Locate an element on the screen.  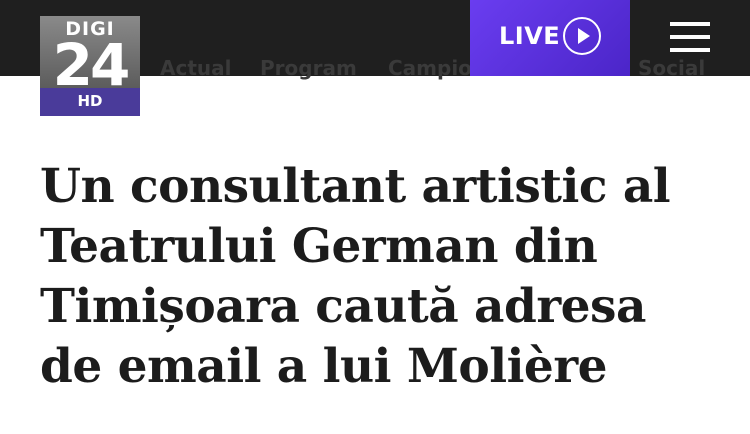
logo-hd-badge: HD is located at coordinates (90, 101).